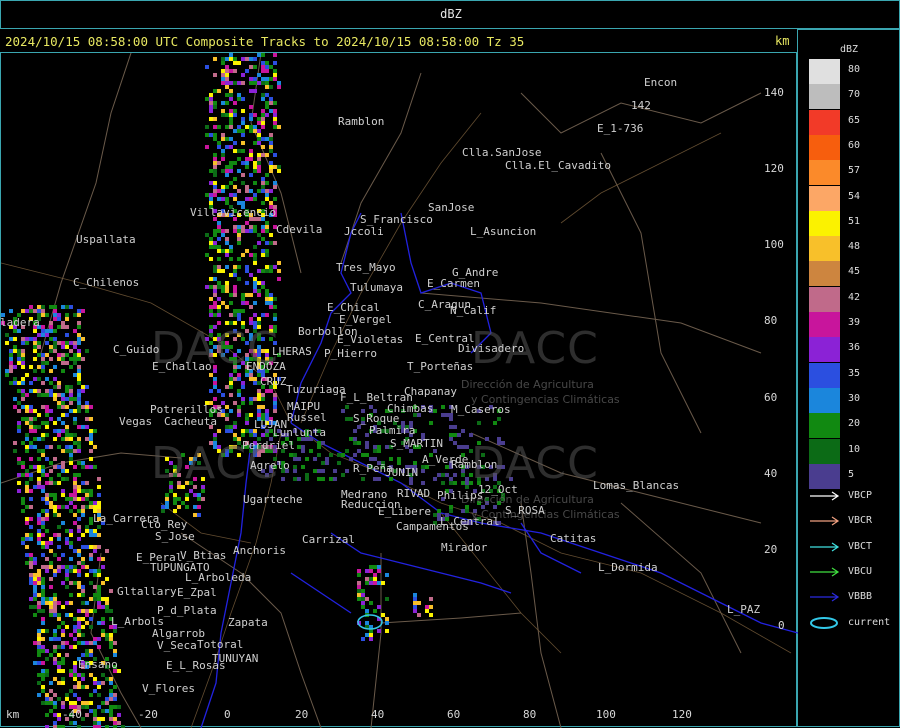 Image resolution: width=900 pixels, height=728 pixels. I want to click on place-label: E_Libere, so click(404, 511).